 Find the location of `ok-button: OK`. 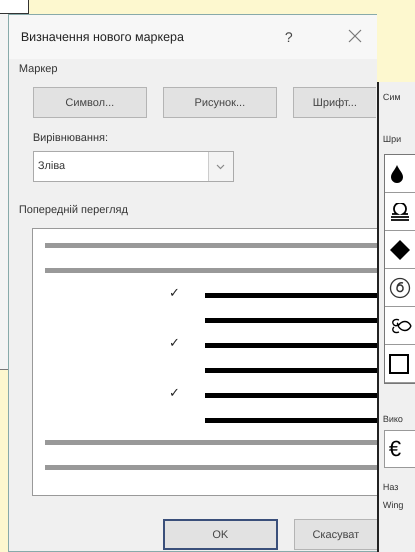

ok-button: OK is located at coordinates (220, 534).